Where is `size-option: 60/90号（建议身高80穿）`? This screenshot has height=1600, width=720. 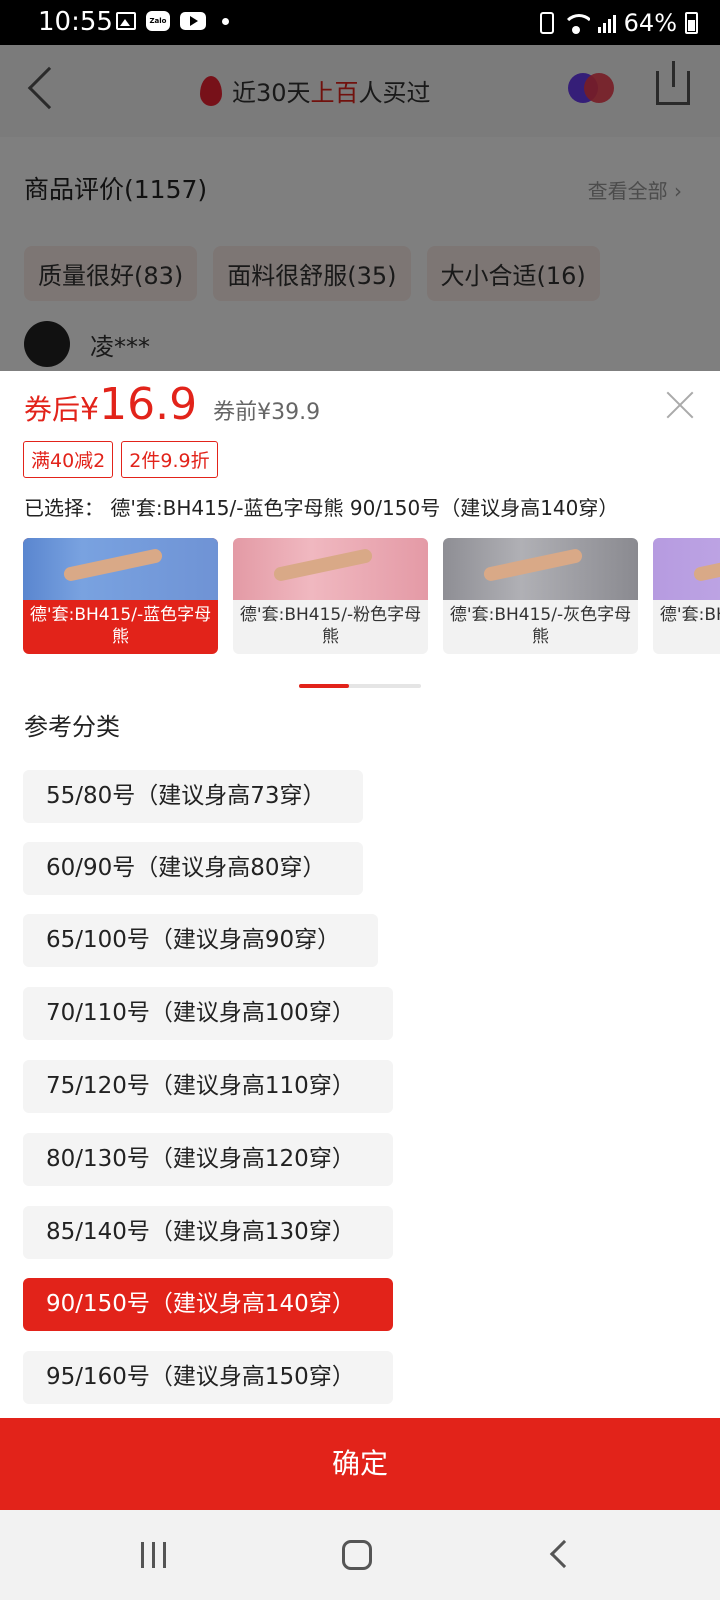 size-option: 60/90号（建议身高80穿） is located at coordinates (193, 868).